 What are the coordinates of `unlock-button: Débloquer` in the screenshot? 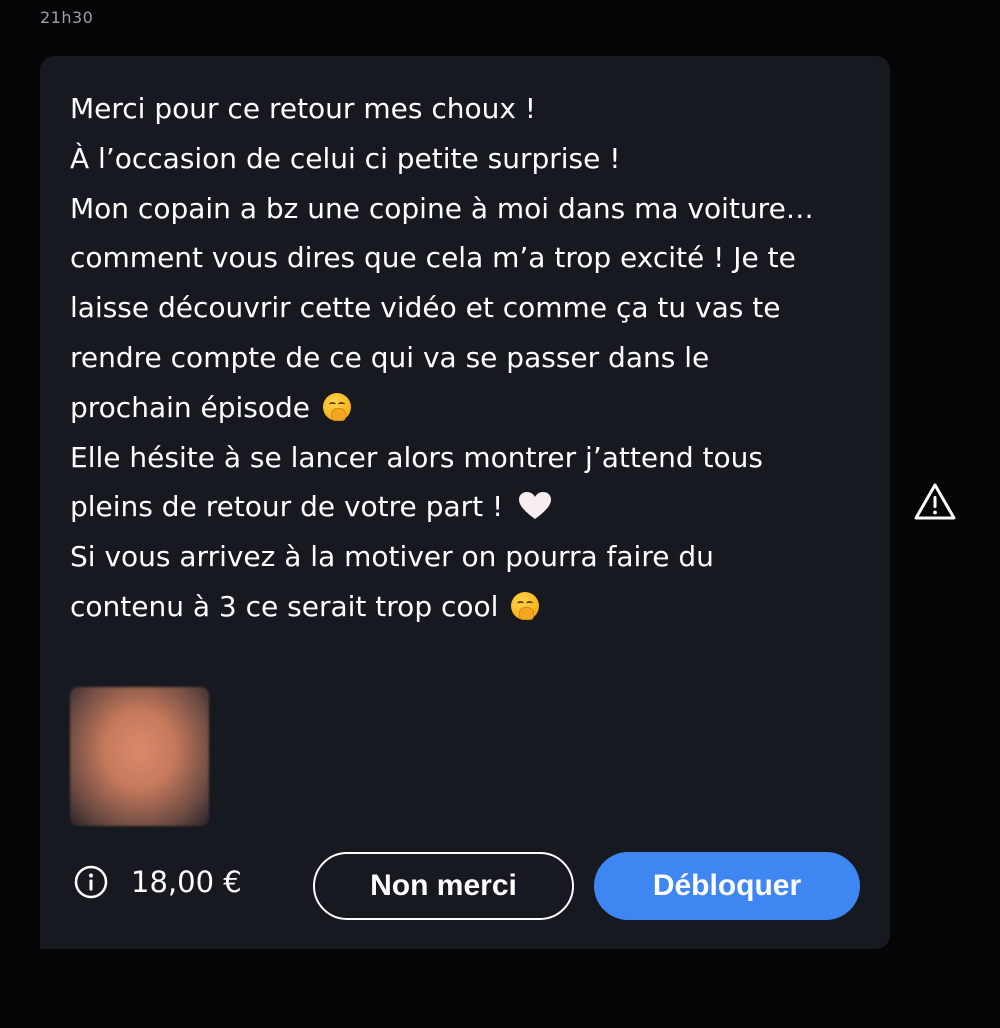 It's located at (727, 886).